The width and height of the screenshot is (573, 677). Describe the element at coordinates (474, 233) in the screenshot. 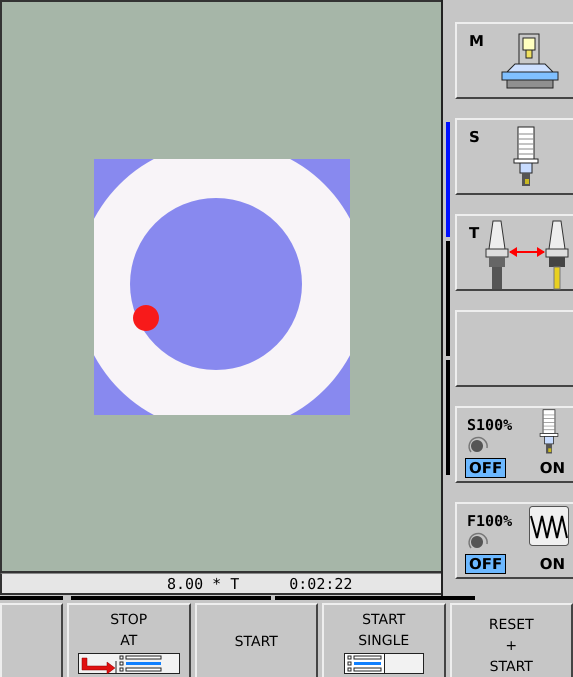

I see `key-label: T` at that location.